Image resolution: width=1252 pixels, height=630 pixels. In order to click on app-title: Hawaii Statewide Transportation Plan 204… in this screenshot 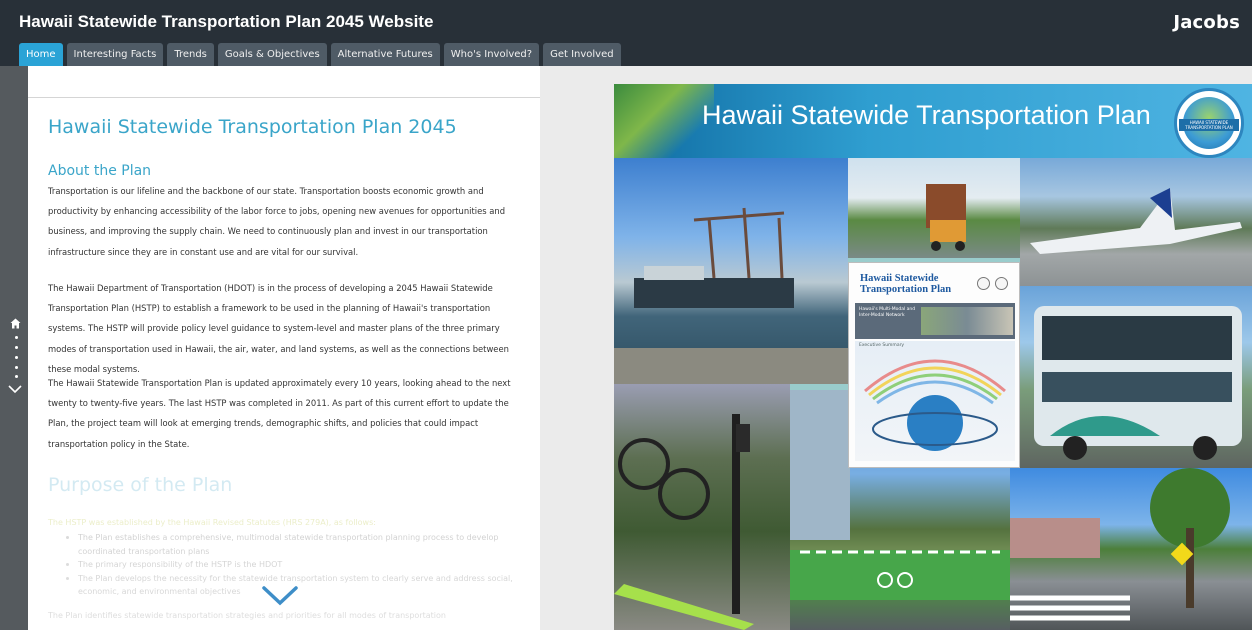, I will do `click(226, 21)`.